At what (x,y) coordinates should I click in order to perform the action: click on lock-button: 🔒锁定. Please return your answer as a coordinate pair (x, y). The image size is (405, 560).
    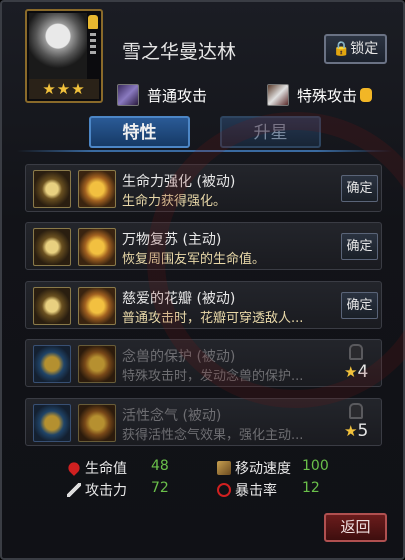
    Looking at the image, I should click on (355, 49).